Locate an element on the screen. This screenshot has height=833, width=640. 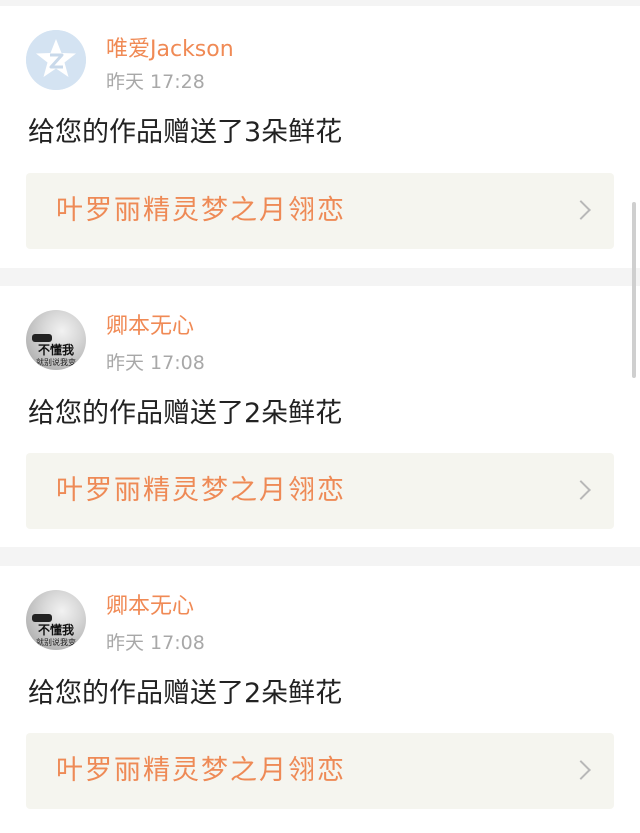
avatar is located at coordinates (56, 60).